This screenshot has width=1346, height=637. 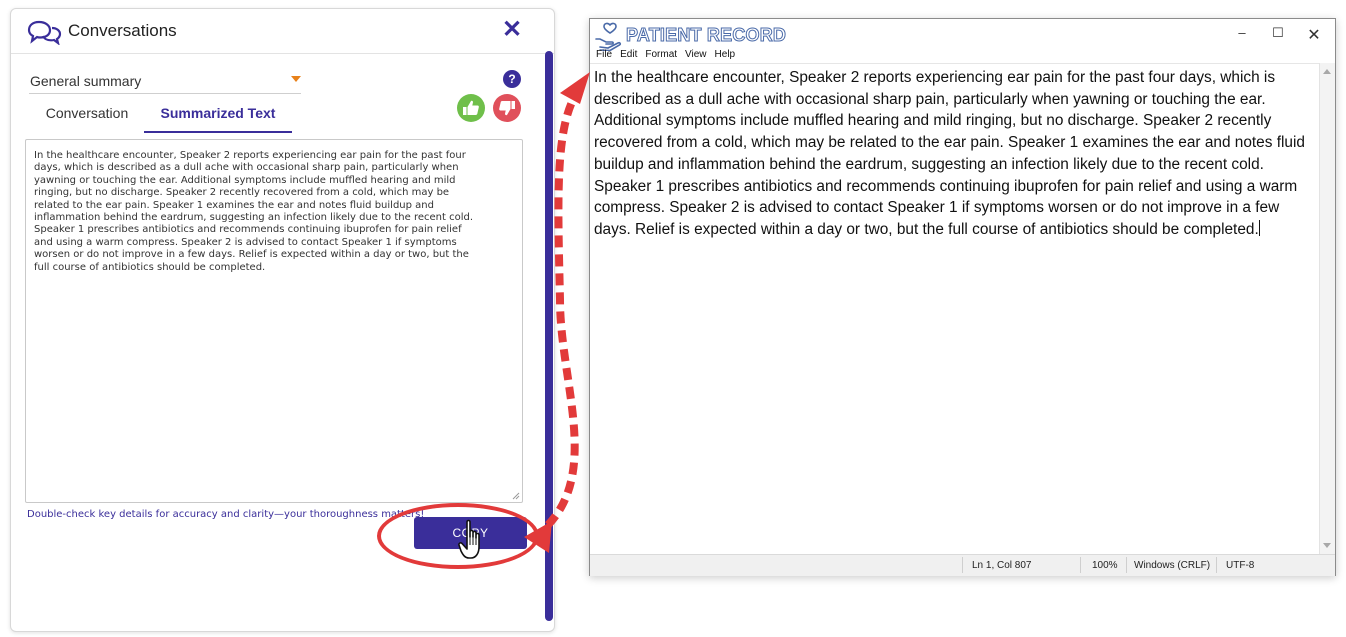 I want to click on hand-pointer-icon, so click(x=469, y=539).